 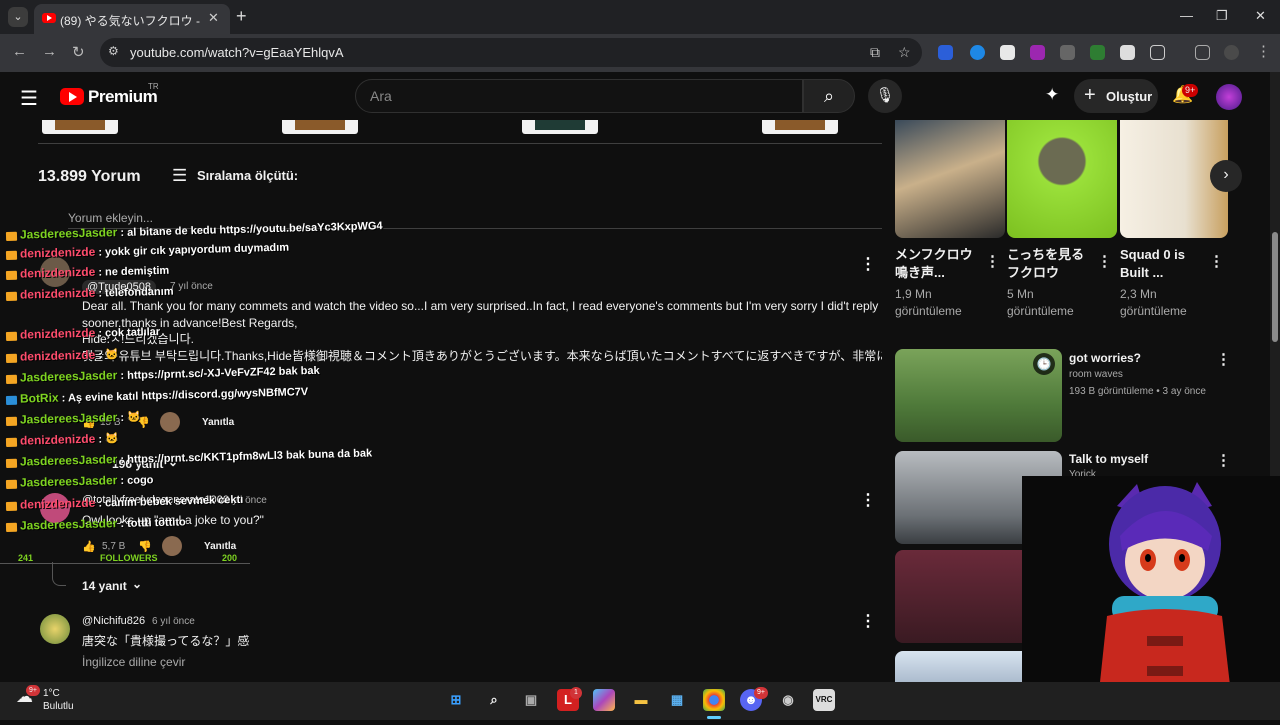 I want to click on youtube-premium-logo: Premium, so click(x=123, y=97).